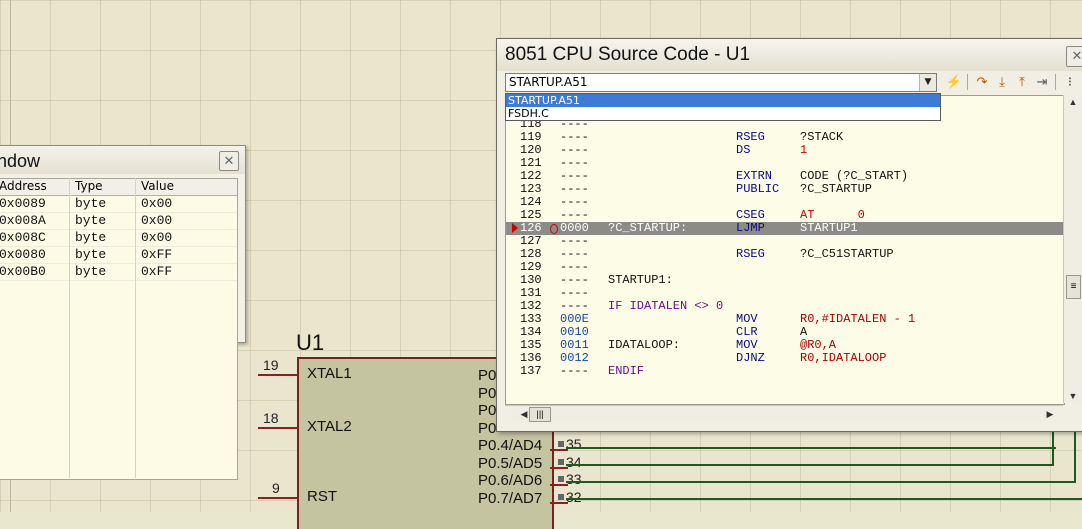 This screenshot has width=1082, height=529. Describe the element at coordinates (1073, 396) in the screenshot. I see `scroll-down-icon: ▼` at that location.